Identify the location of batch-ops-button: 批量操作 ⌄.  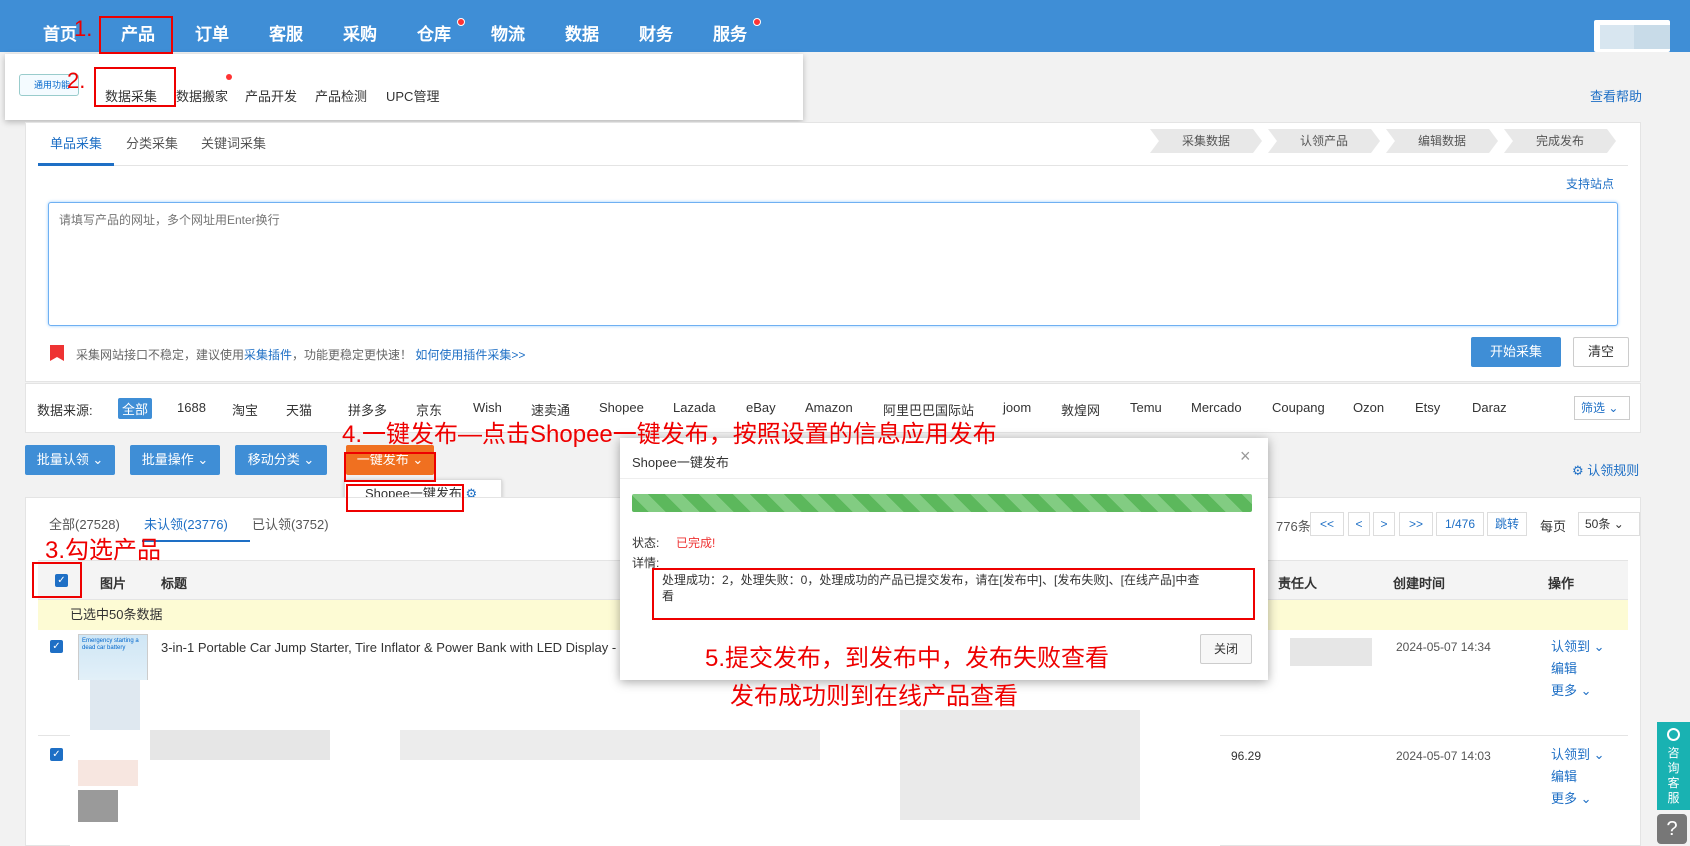
(175, 460).